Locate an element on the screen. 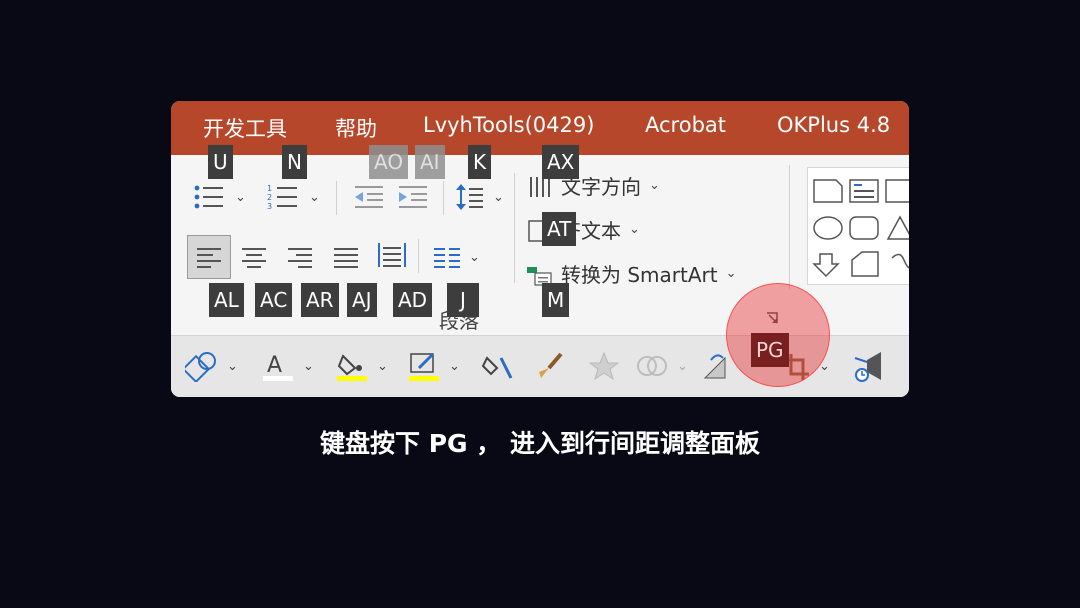  animation-button is located at coordinates (871, 367).